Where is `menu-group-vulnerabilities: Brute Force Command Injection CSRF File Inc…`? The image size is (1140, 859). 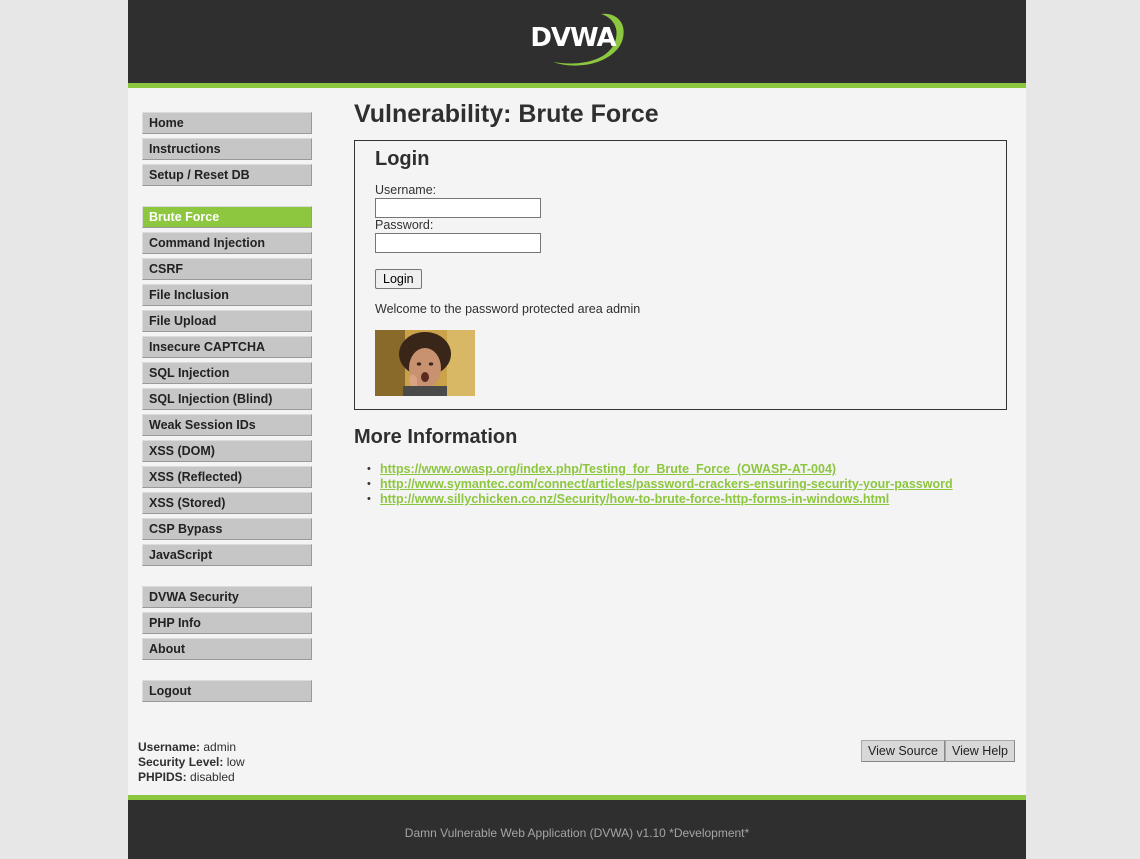 menu-group-vulnerabilities: Brute Force Command Injection CSRF File Inc… is located at coordinates (227, 386).